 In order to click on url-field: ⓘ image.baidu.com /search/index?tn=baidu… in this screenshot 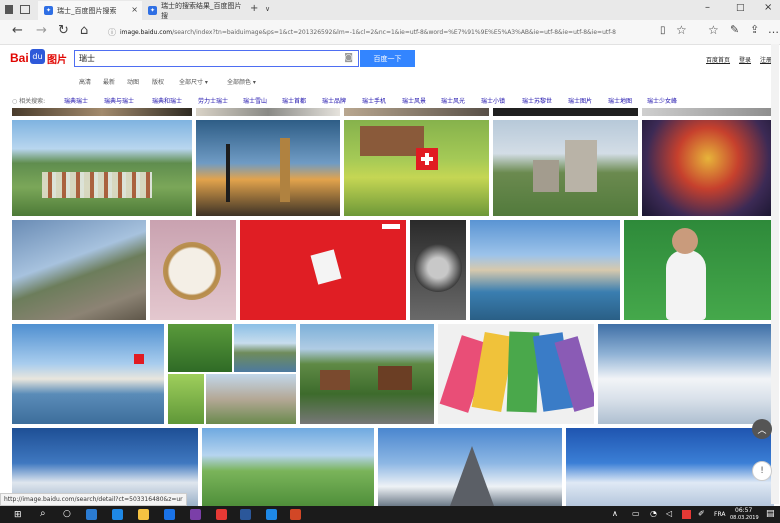, I will do `click(388, 32)`.